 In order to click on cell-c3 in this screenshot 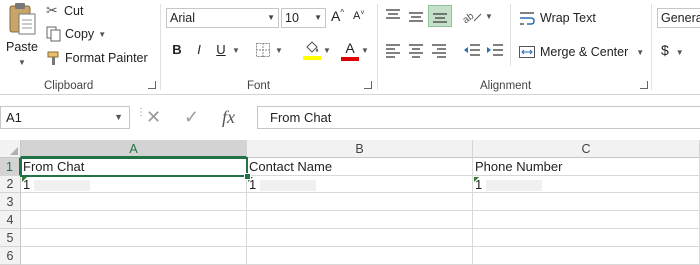, I will do `click(586, 202)`.